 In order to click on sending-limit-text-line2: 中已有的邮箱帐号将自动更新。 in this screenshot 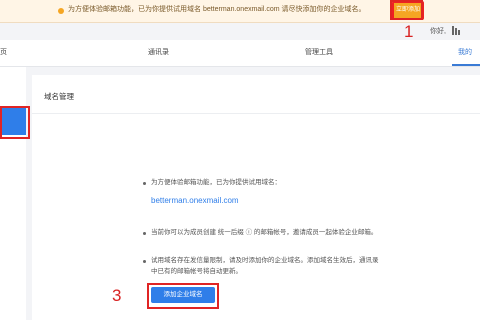, I will do `click(196, 271)`.